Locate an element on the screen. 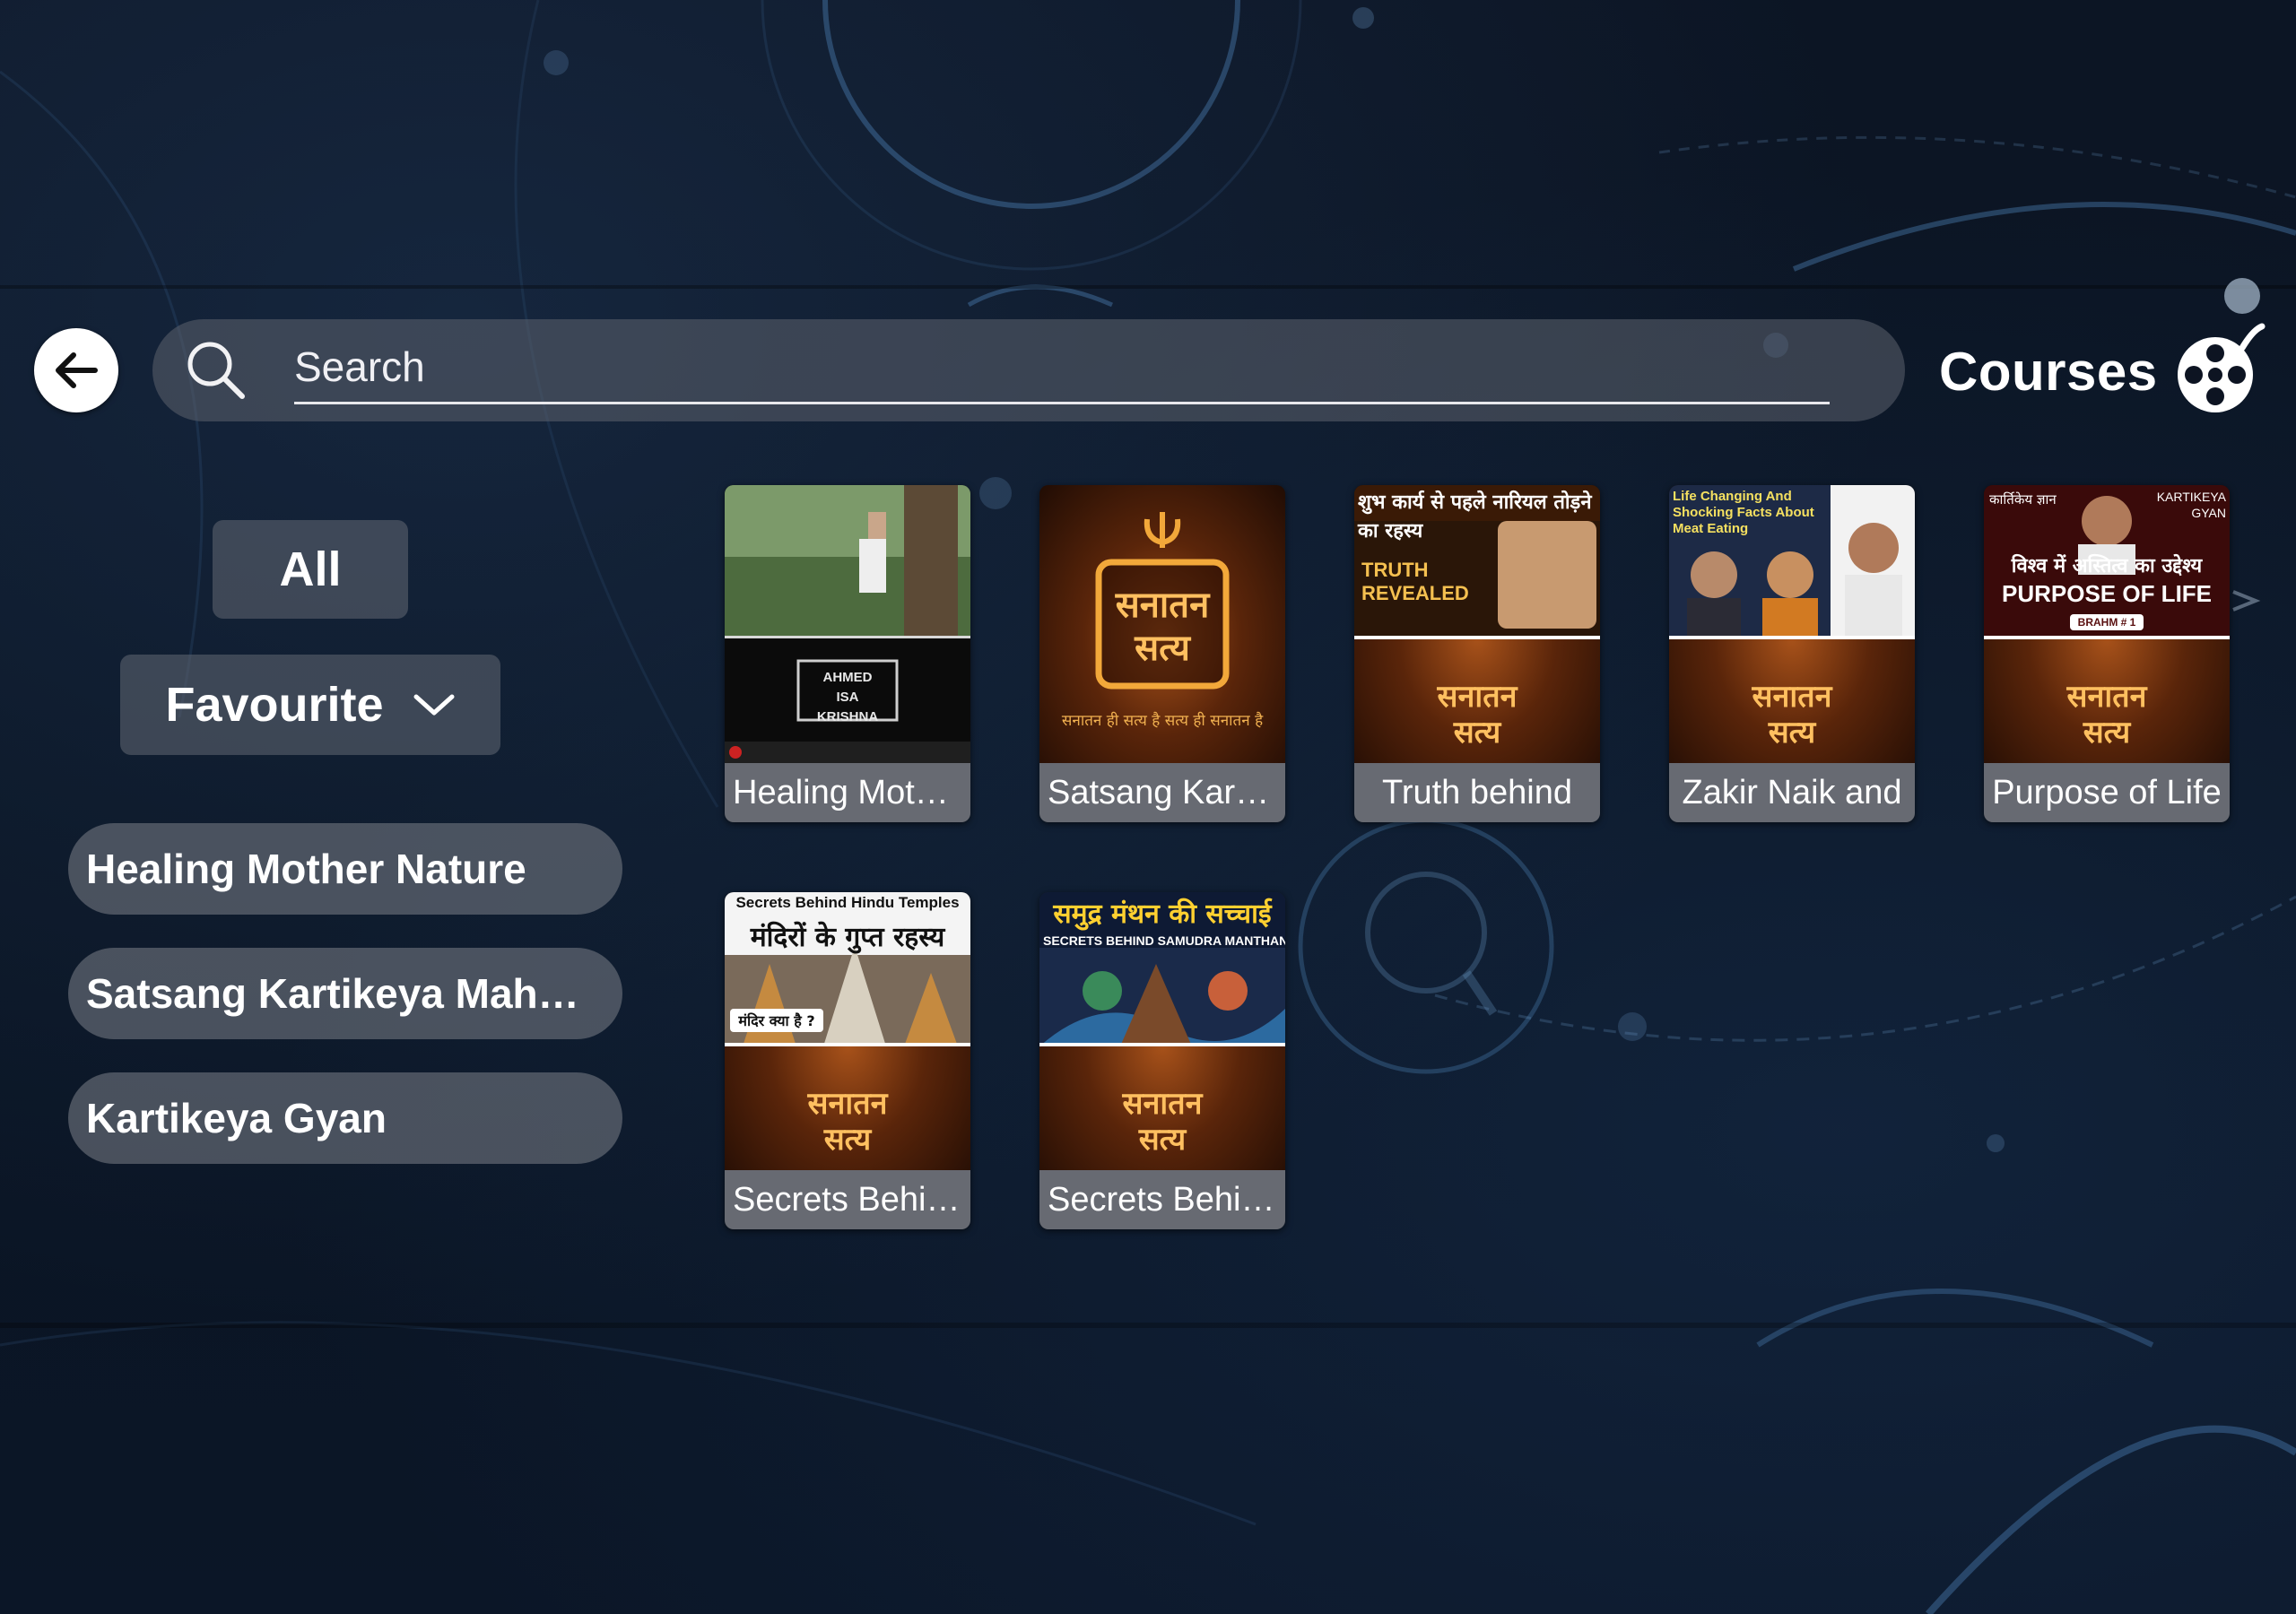  thumbnail-corner-right: KARTIKEYA GYAN is located at coordinates (2191, 505).